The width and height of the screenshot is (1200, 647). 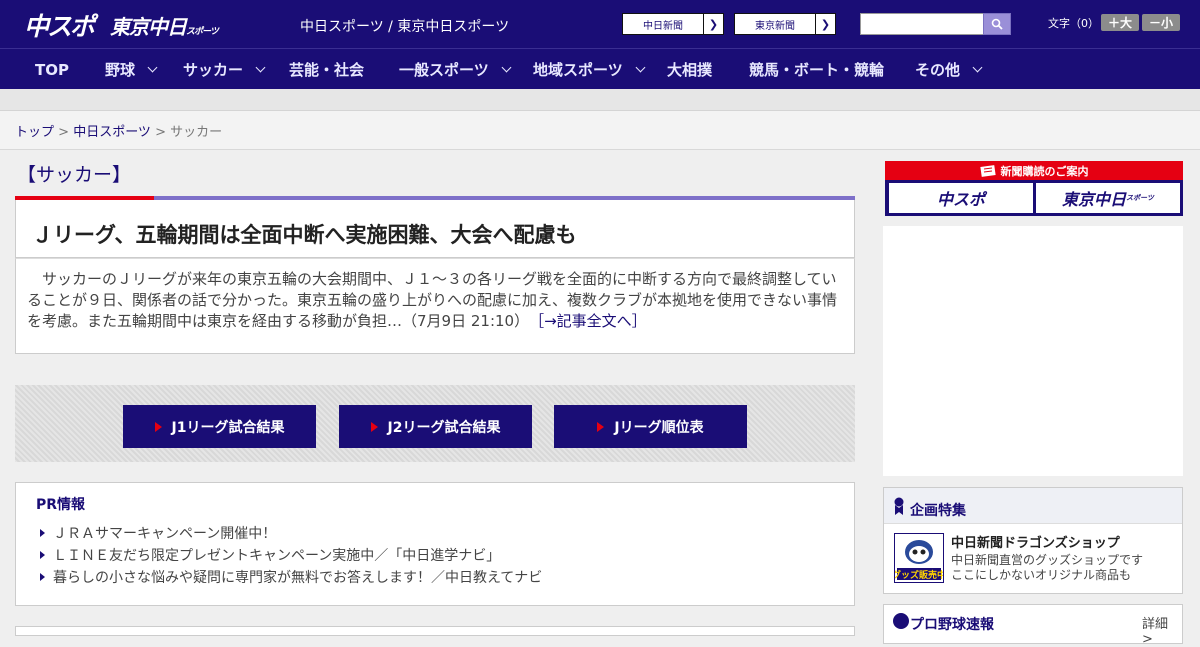 I want to click on nav-sumo: 大相撲, so click(x=689, y=69).